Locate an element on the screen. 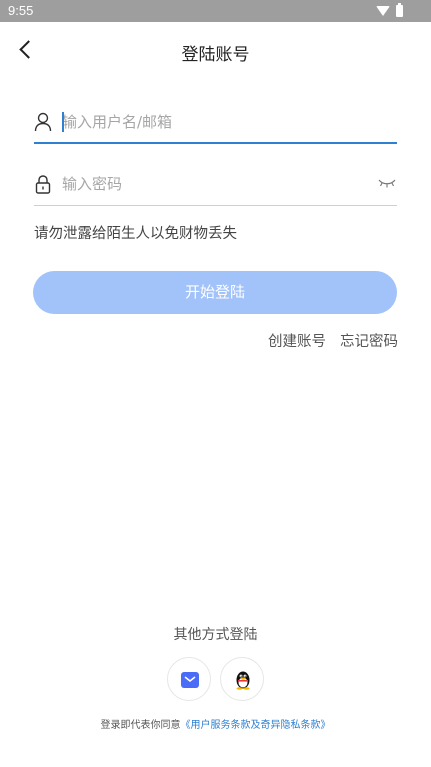  username-field is located at coordinates (215, 124).